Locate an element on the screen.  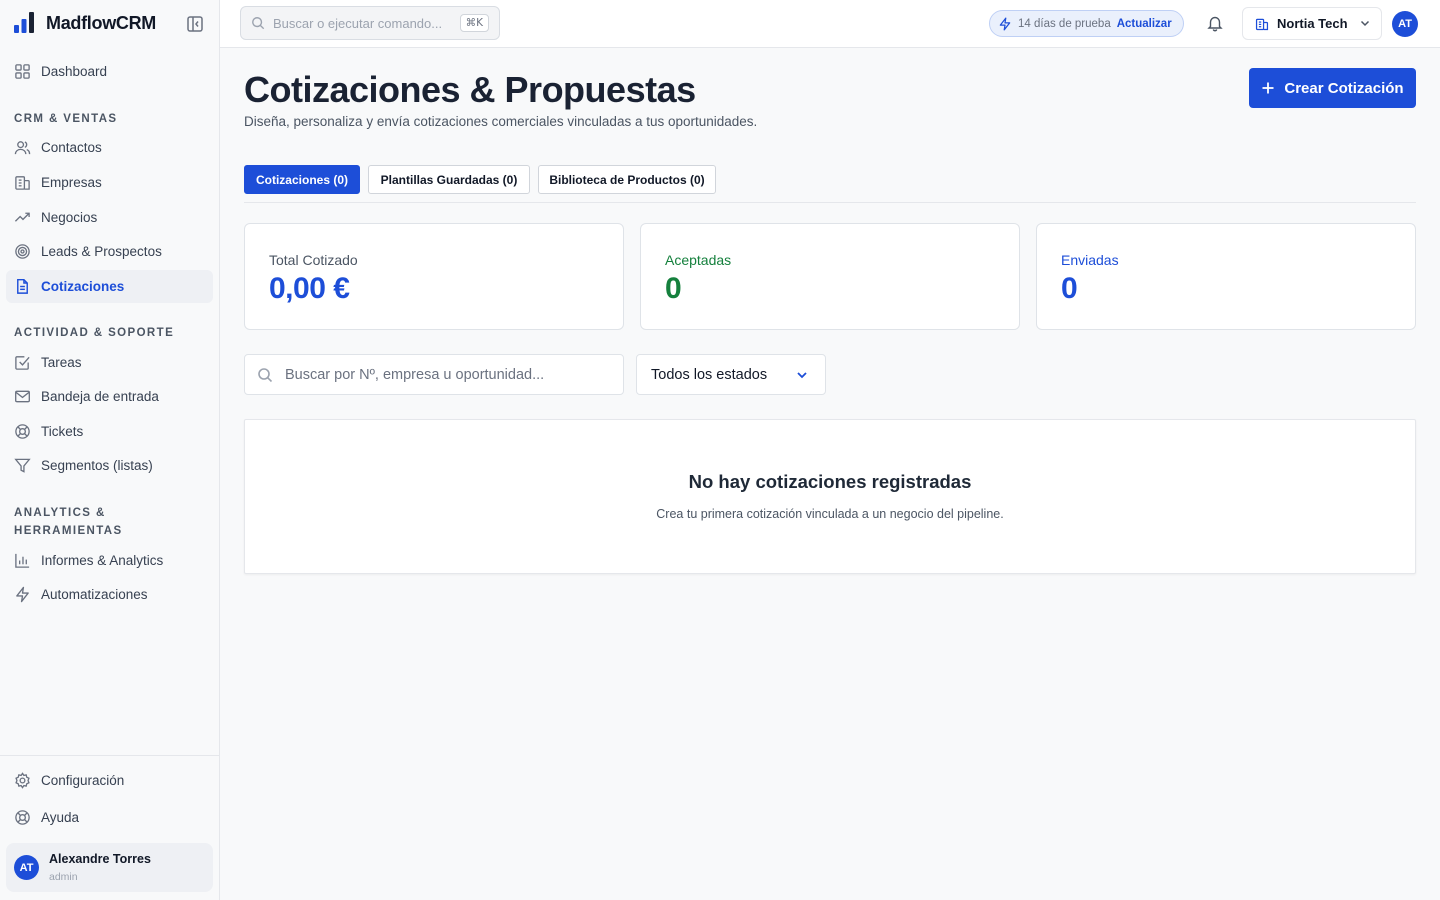
sidebar-item-segments: Segmentos (listas) is located at coordinates (109, 465).